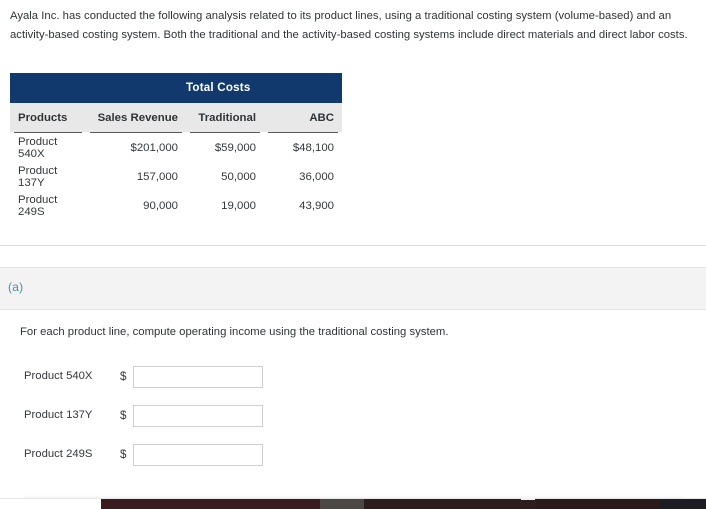 This screenshot has height=509, width=706. I want to click on taskbar-notch, so click(528, 499).